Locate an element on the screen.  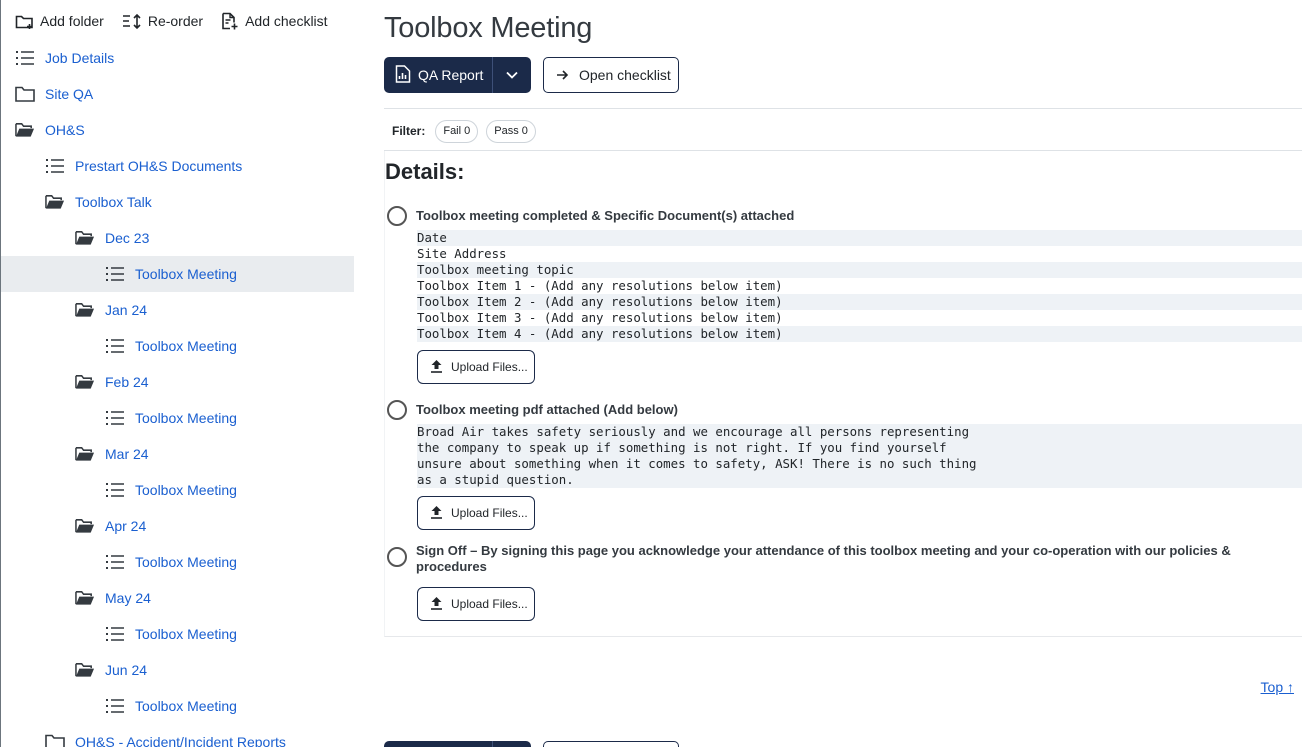
sidebar-item-label: Job Details is located at coordinates (80, 58).